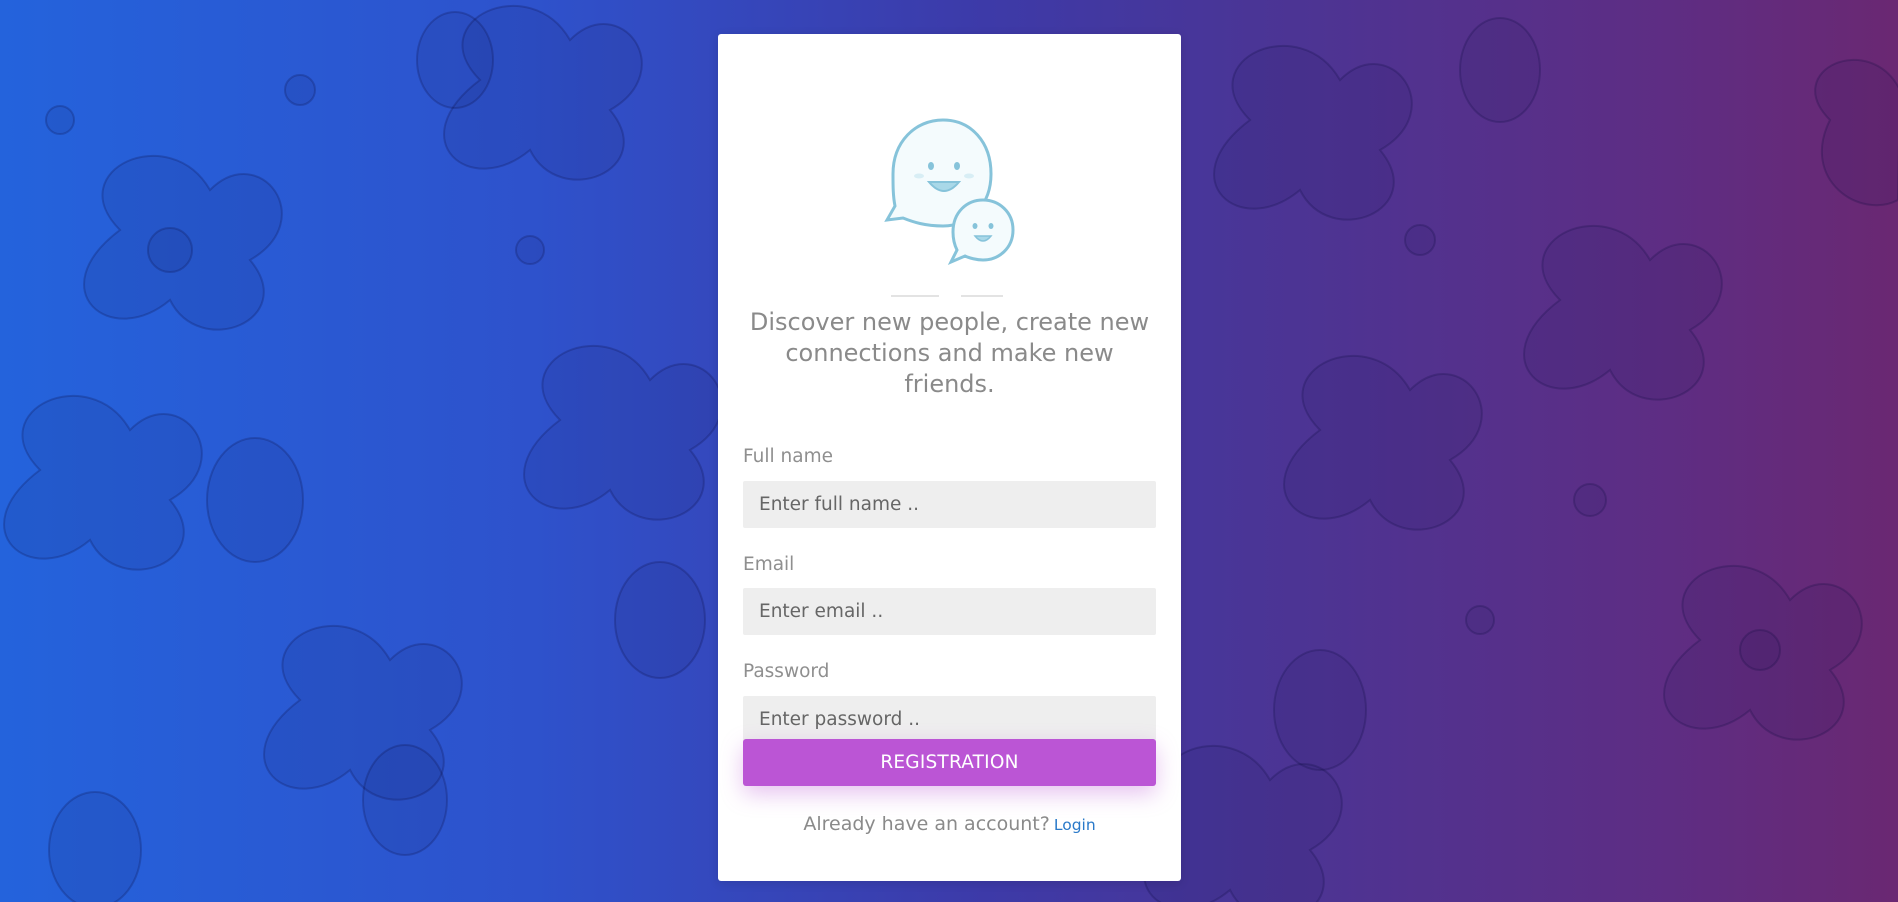  Describe the element at coordinates (926, 824) in the screenshot. I see `login-prompt-text: Already have an account?` at that location.